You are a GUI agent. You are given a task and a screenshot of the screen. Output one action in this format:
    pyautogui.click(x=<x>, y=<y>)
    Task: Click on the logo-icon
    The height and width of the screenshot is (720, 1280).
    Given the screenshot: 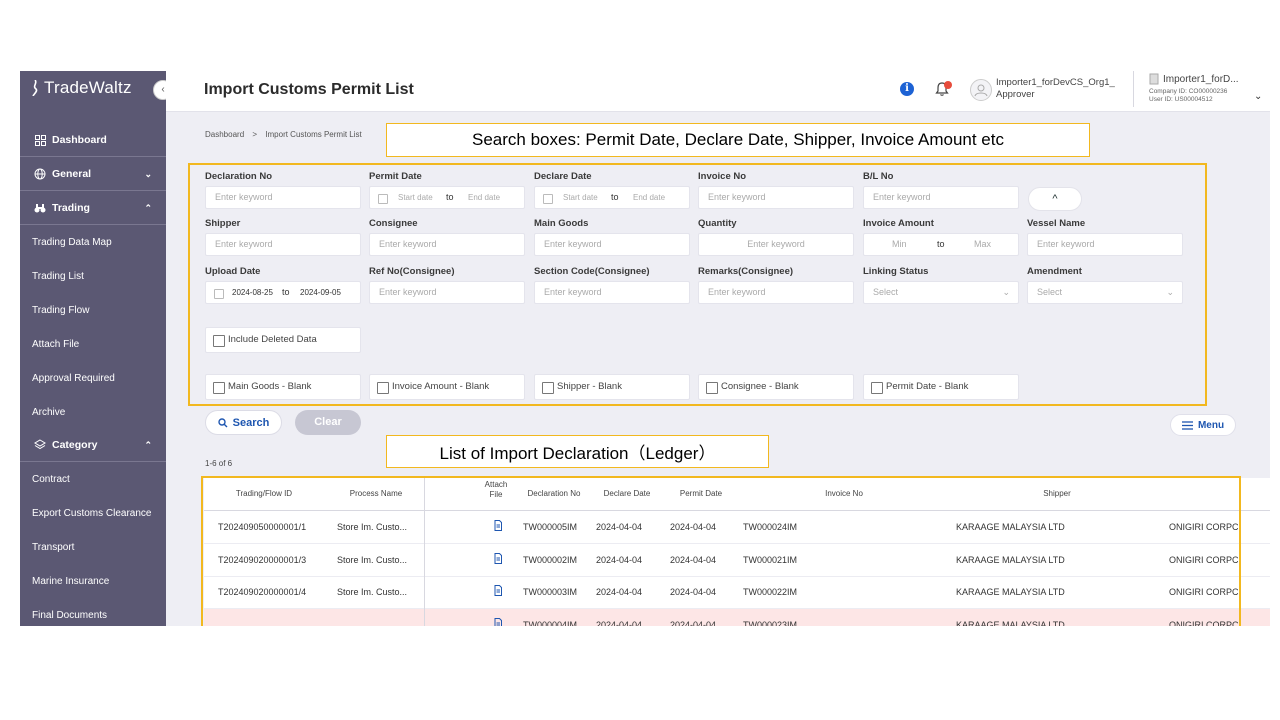 What is the action you would take?
    pyautogui.click(x=35, y=88)
    